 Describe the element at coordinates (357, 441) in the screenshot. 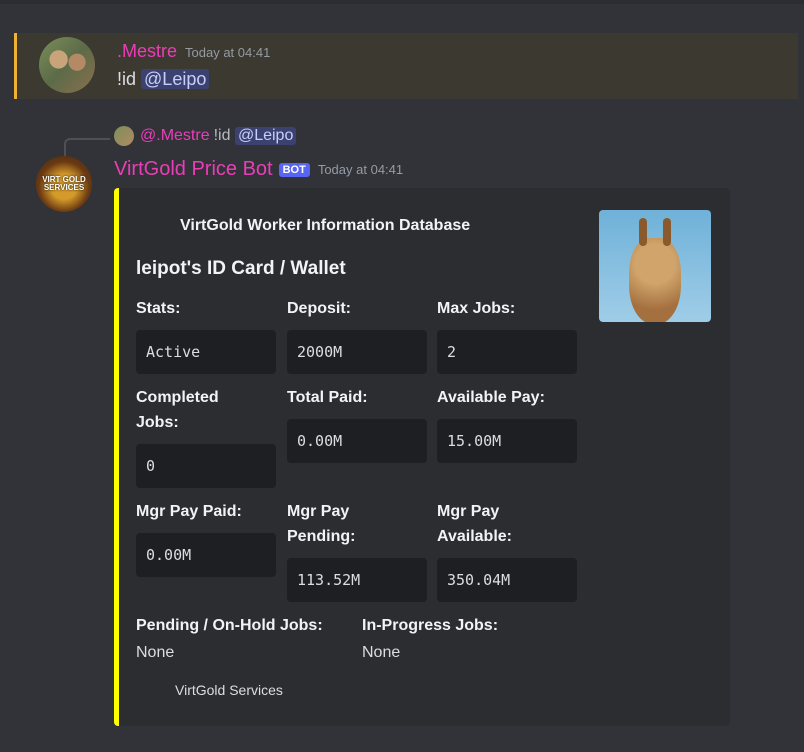

I see `field-total-paid-value: 0.00M` at that location.